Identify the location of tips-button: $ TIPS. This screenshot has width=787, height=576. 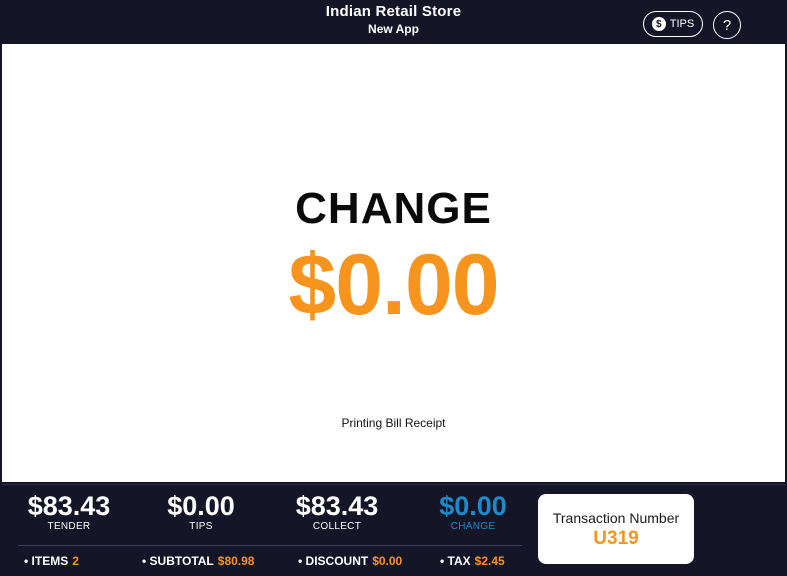
(673, 24).